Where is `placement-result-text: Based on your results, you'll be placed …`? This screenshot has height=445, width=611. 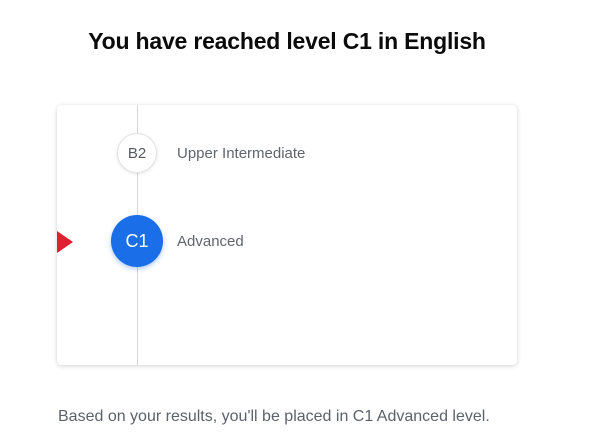
placement-result-text: Based on your results, you'll be placed … is located at coordinates (274, 416).